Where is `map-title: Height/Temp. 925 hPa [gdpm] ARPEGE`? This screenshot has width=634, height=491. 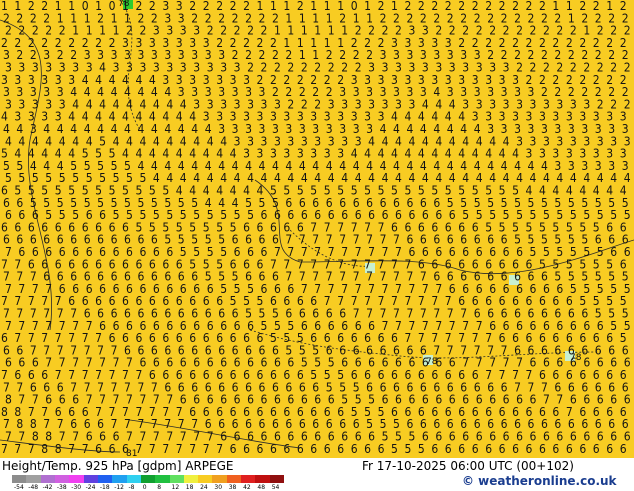
map-title: Height/Temp. 925 hPa [gdpm] ARPEGE is located at coordinates (118, 466).